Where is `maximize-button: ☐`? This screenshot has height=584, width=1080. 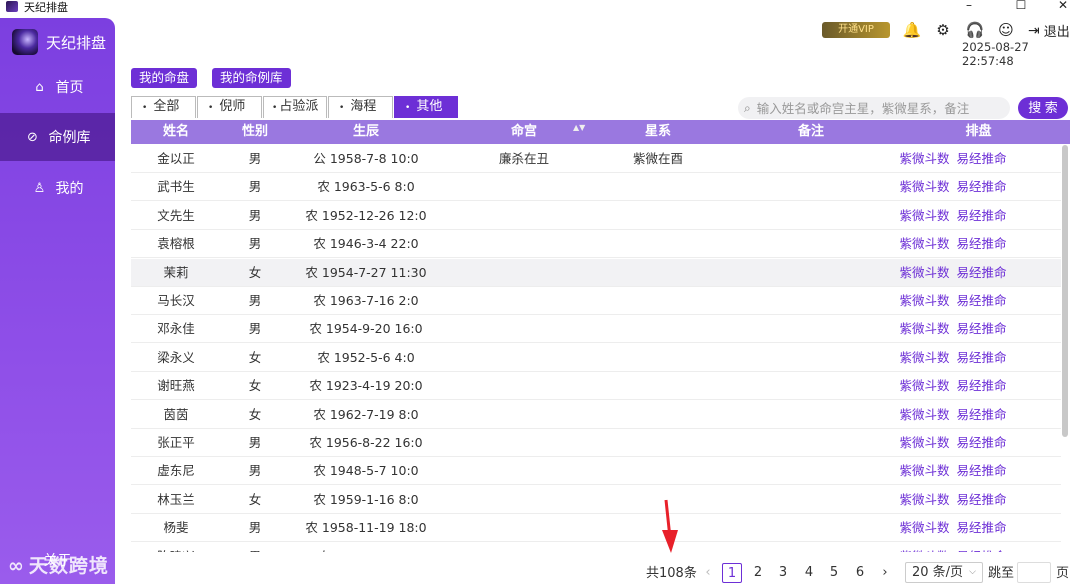 maximize-button: ☐ is located at coordinates (1021, 6).